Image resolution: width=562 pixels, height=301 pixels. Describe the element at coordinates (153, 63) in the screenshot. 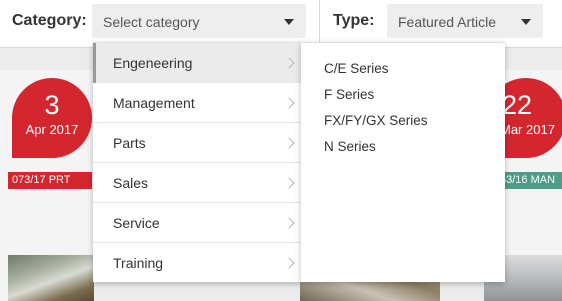

I see `menu-item-label: Engeneering` at that location.